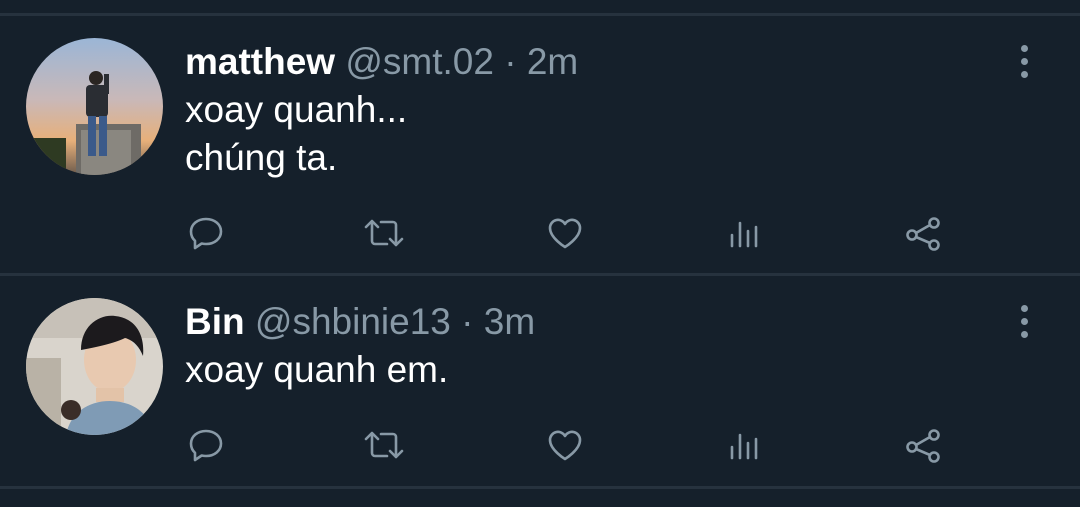 The width and height of the screenshot is (1080, 507). I want to click on timestamp: 2m, so click(552, 61).